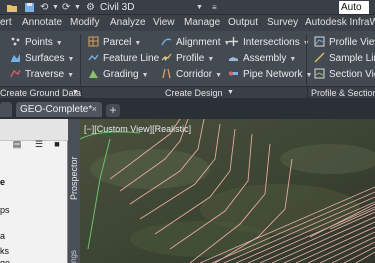  I want to click on close-icon: ×, so click(94, 109).